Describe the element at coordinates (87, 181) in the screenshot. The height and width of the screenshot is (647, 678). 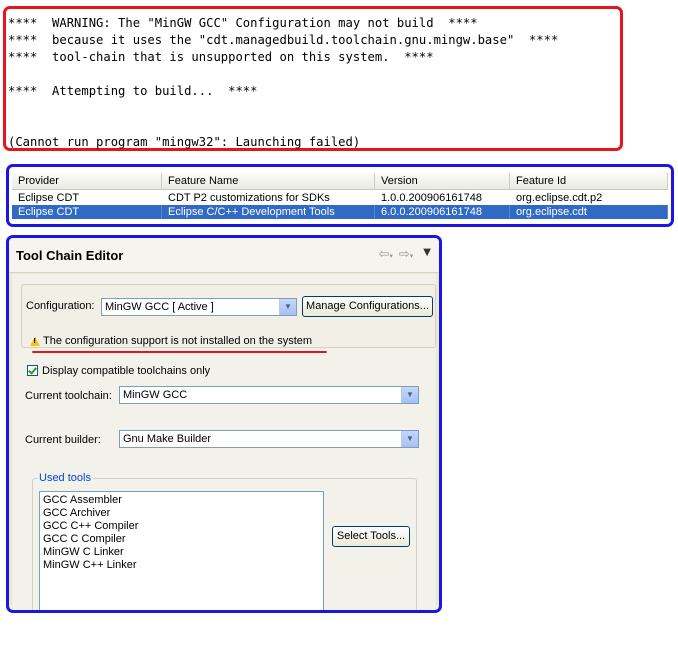
I see `column-header-provider: Provider` at that location.